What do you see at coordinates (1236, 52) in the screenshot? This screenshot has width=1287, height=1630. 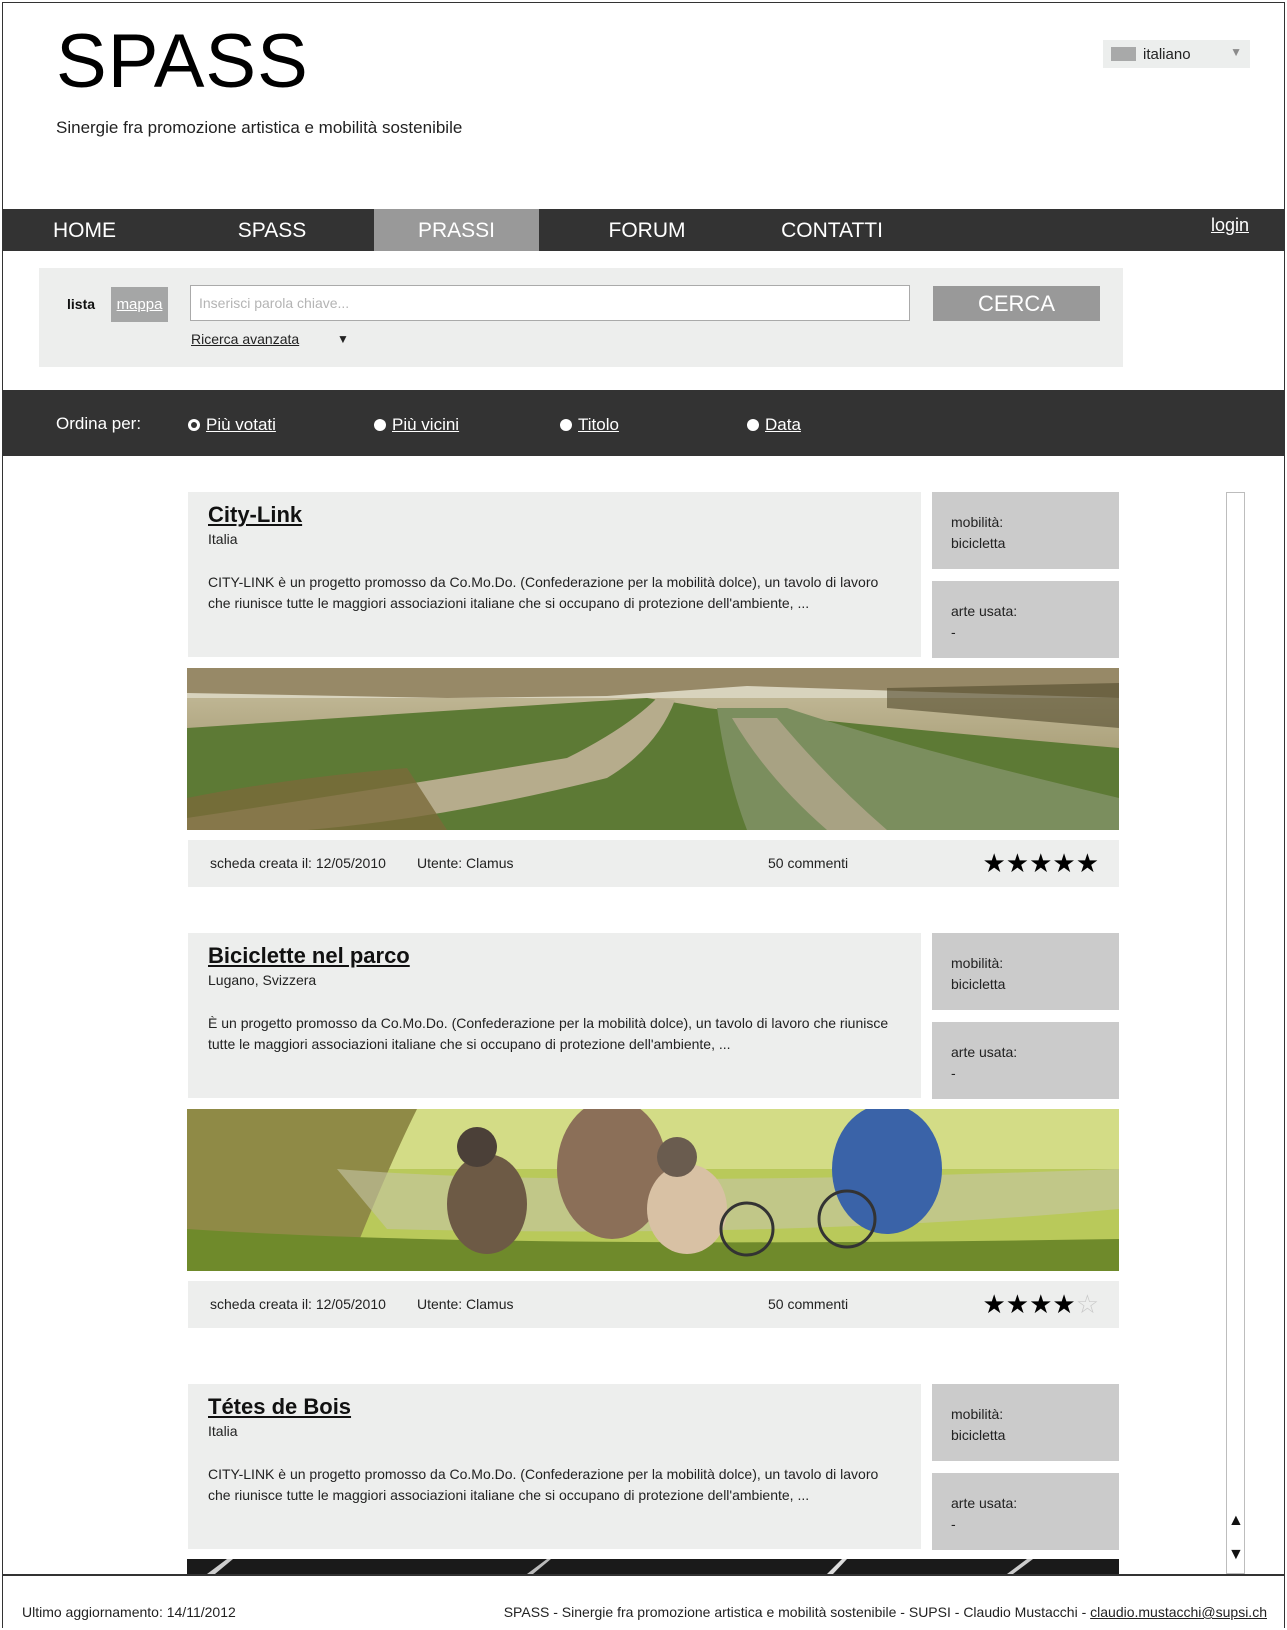 I see `chevron-down-icon: ▼` at bounding box center [1236, 52].